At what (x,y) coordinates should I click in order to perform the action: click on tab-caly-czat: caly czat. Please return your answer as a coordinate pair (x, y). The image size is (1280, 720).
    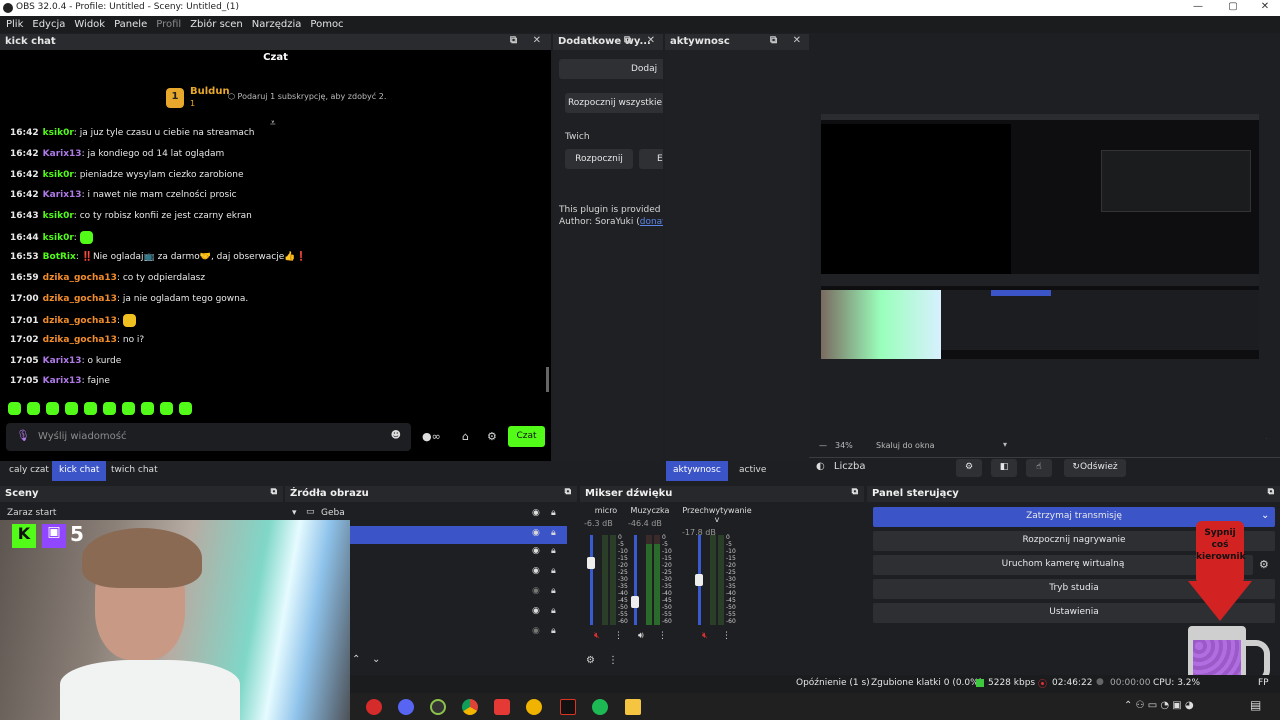
    Looking at the image, I should click on (29, 471).